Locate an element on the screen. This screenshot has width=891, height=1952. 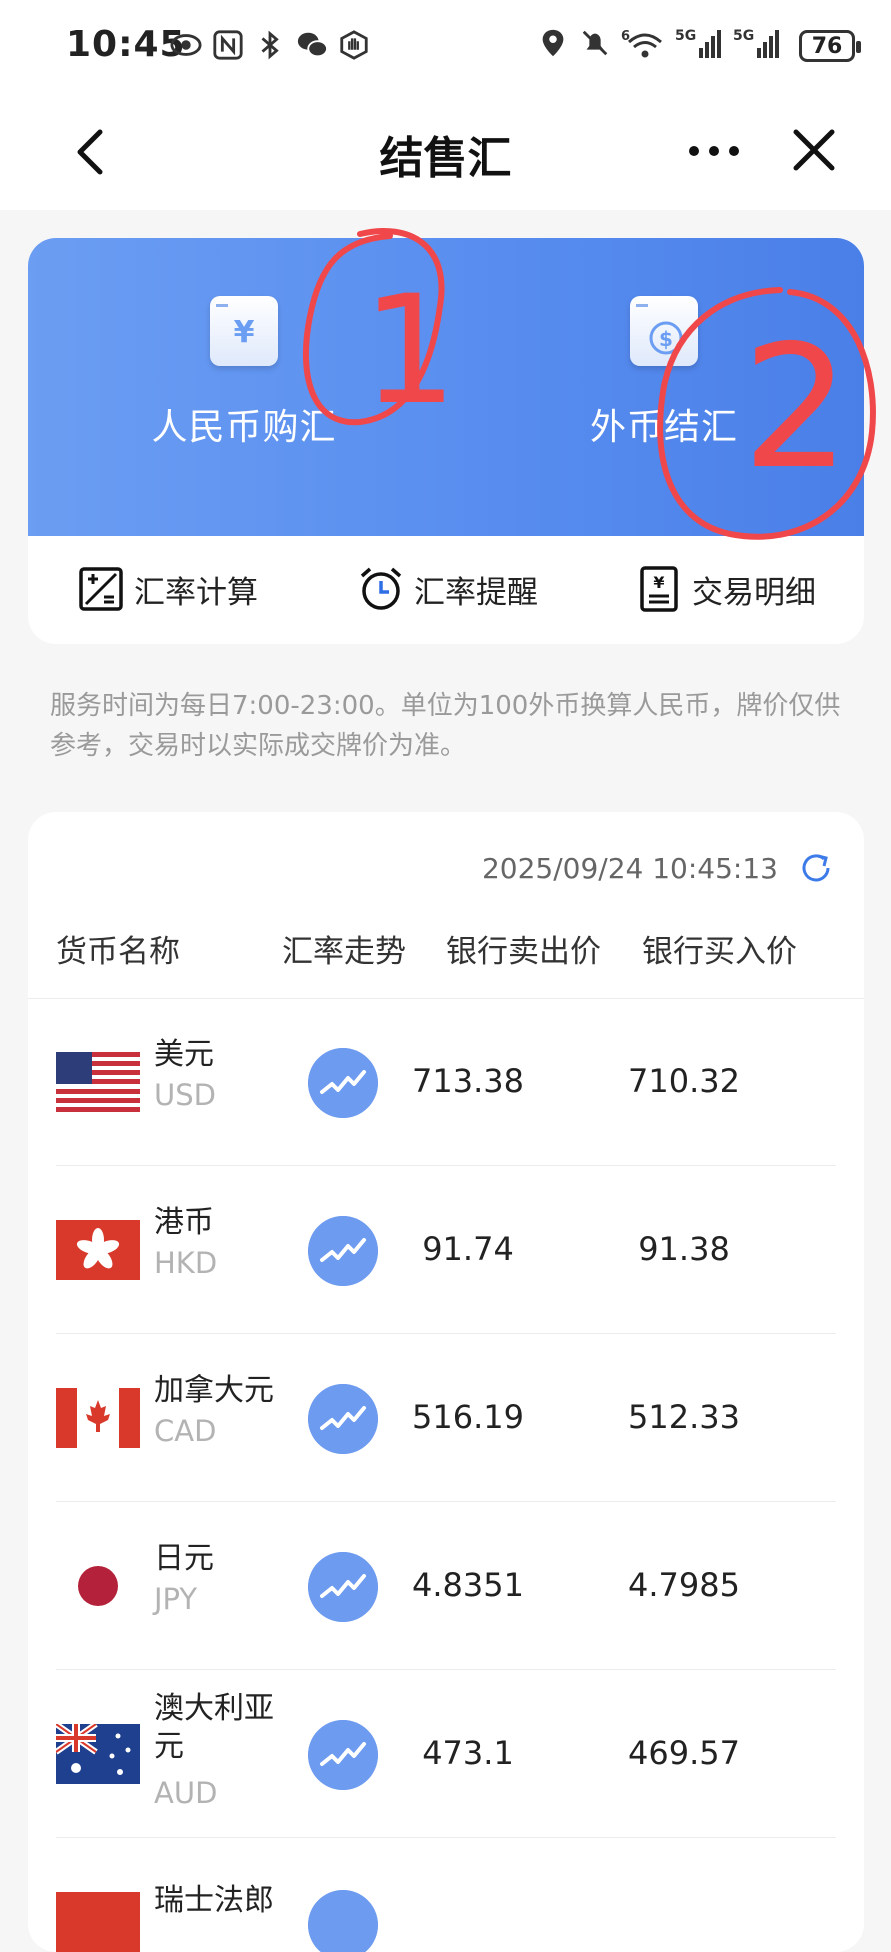
tools-row: 汇率计算 汇率提醒 ¥ 交易明细 is located at coordinates (446, 590).